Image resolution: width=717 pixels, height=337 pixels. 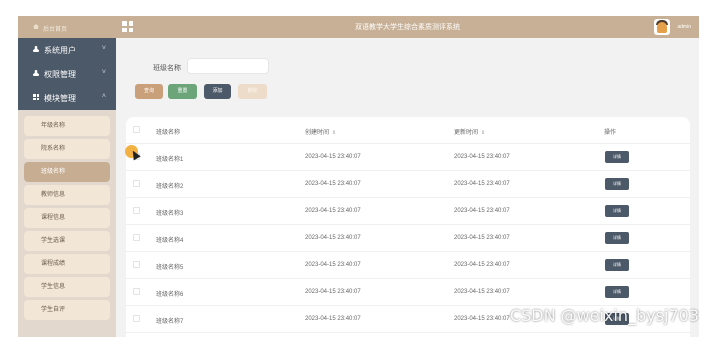 What do you see at coordinates (170, 322) in the screenshot?
I see `cell-class-name: 班级名称7` at bounding box center [170, 322].